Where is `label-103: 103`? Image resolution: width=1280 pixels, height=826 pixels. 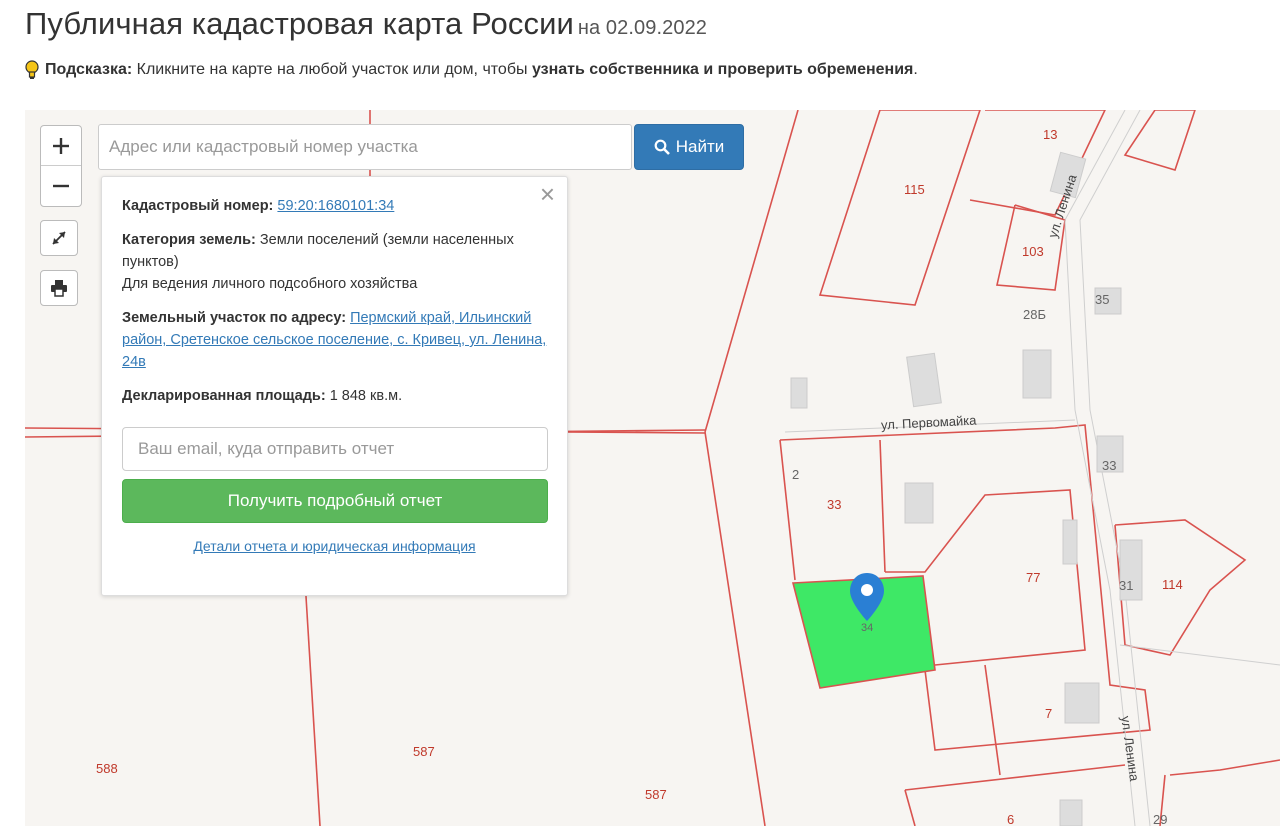 label-103: 103 is located at coordinates (1033, 251).